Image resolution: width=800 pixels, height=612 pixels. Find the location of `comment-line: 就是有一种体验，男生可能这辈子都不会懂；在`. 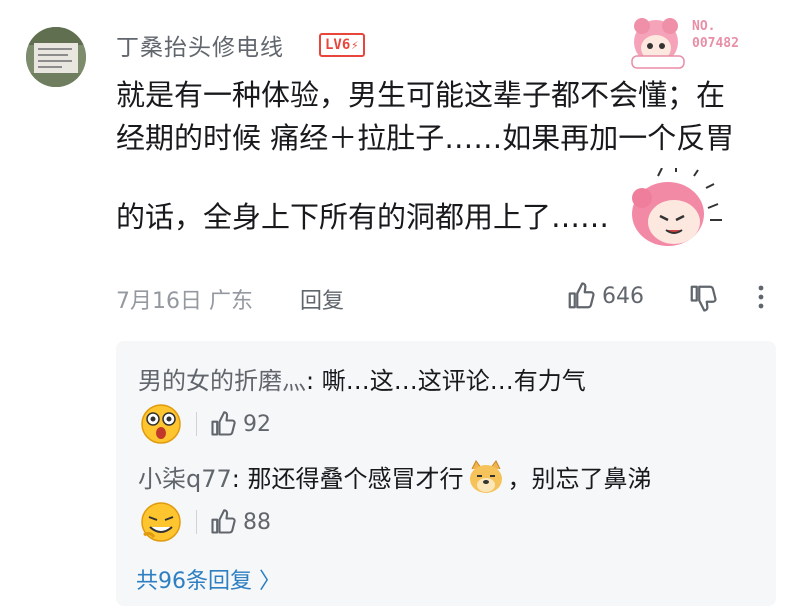

comment-line: 就是有一种体验，男生可能这辈子都不会懂；在 is located at coordinates (421, 95).